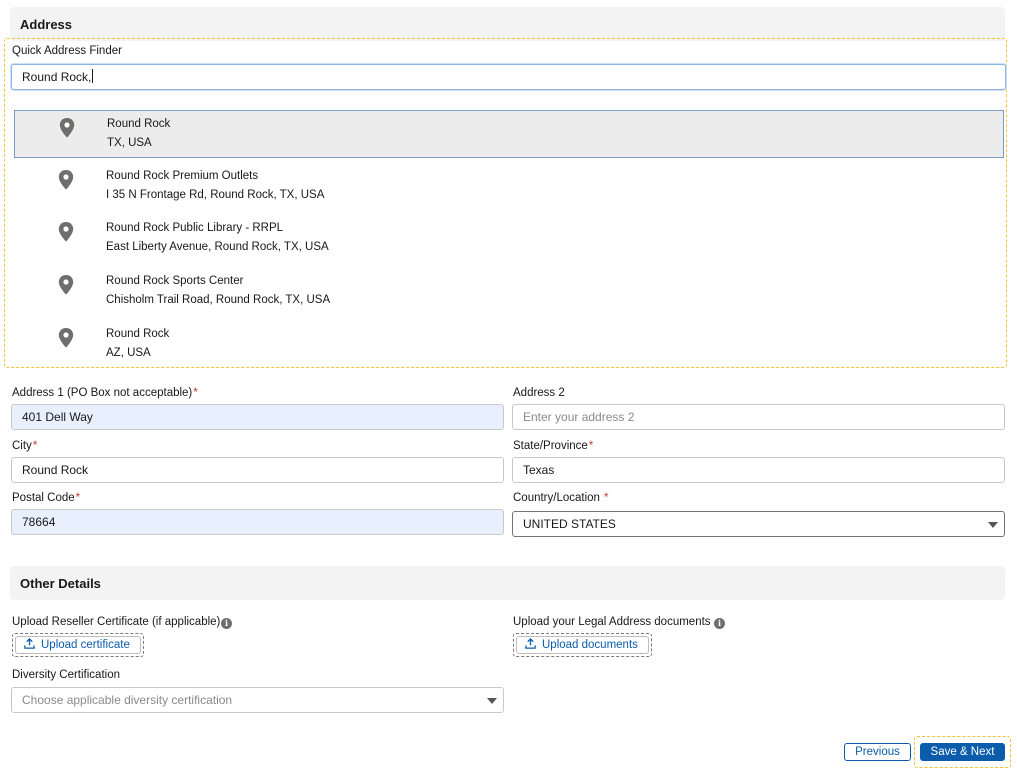 Image resolution: width=1017 pixels, height=770 pixels. What do you see at coordinates (60, 583) in the screenshot?
I see `other-details-title: Other Details` at bounding box center [60, 583].